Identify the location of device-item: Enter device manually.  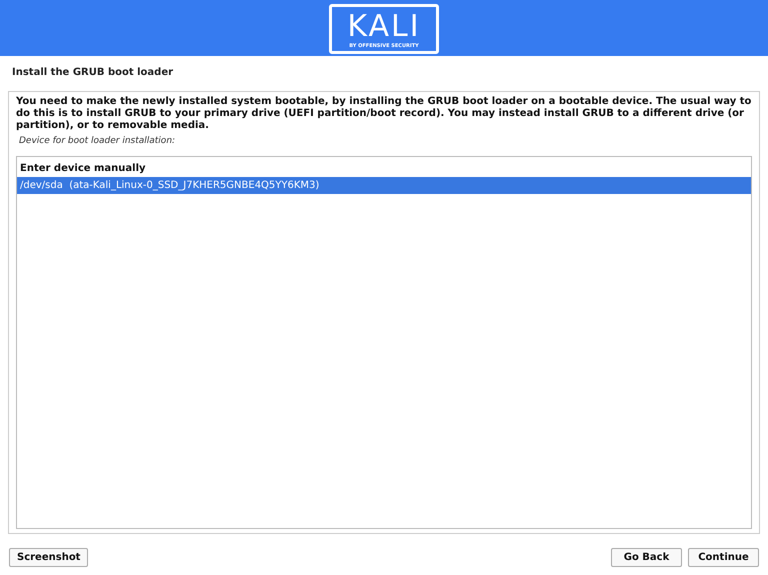
(384, 168).